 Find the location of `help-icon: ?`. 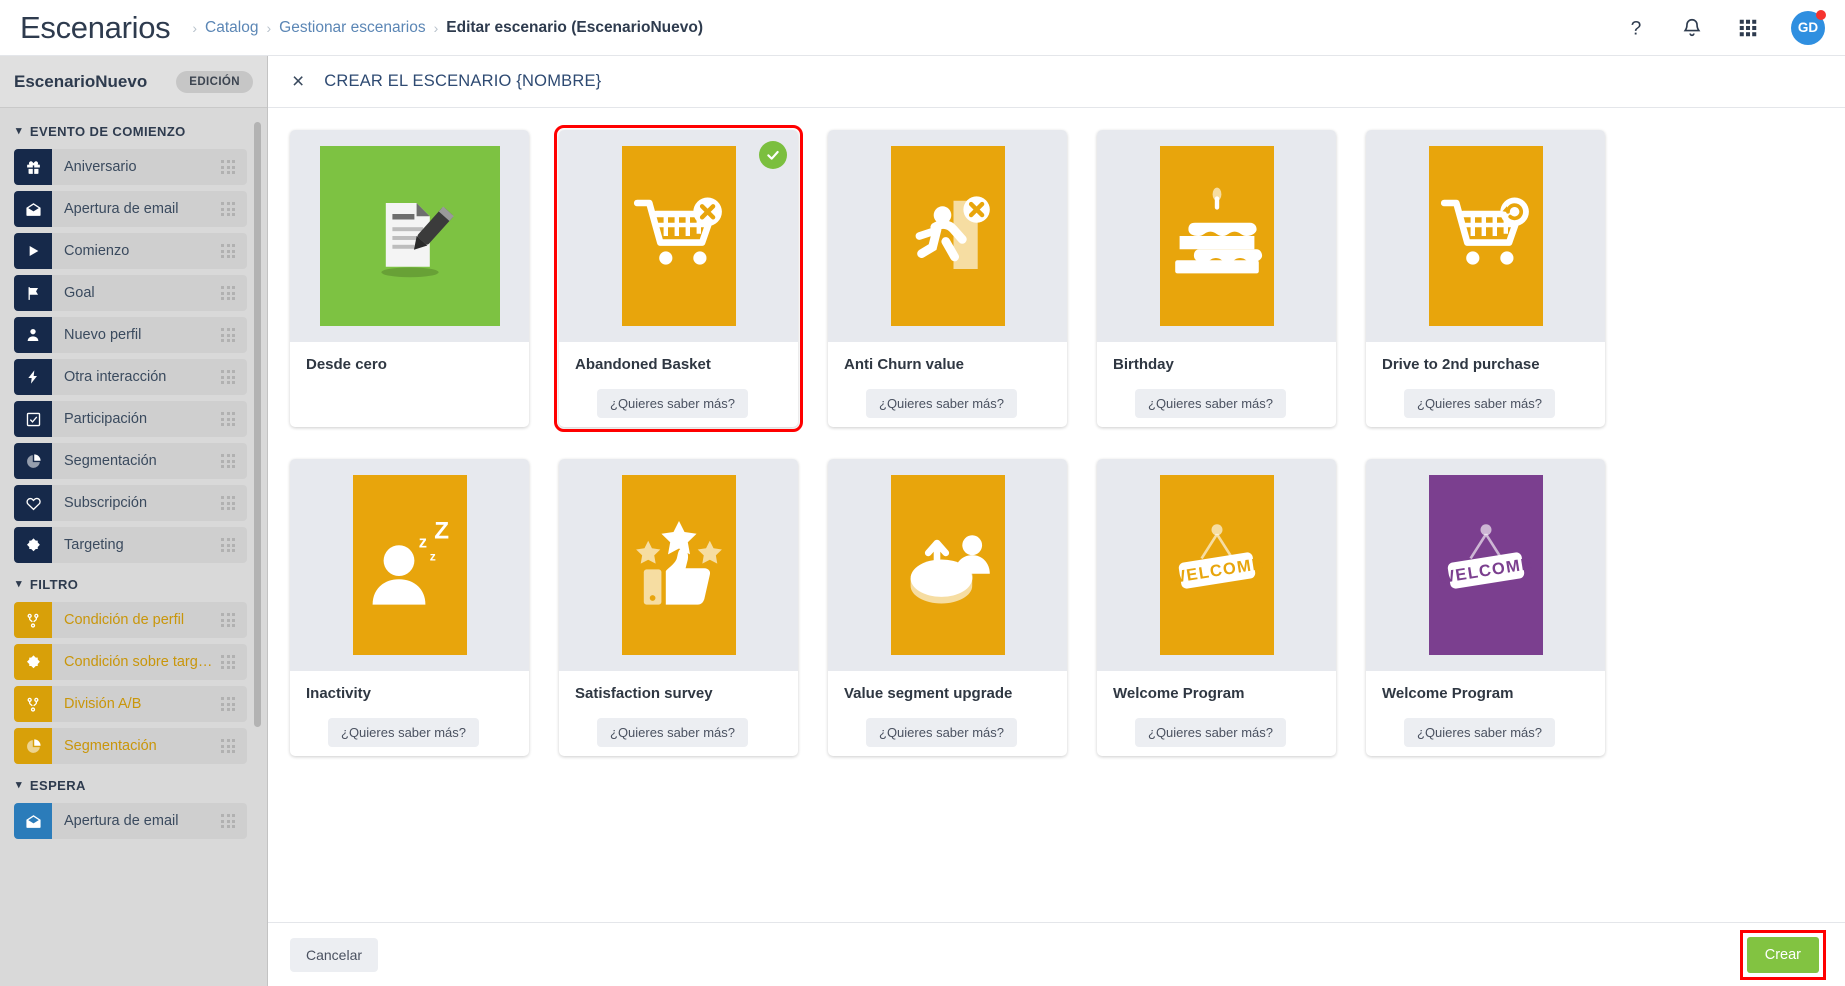

help-icon: ? is located at coordinates (1636, 28).